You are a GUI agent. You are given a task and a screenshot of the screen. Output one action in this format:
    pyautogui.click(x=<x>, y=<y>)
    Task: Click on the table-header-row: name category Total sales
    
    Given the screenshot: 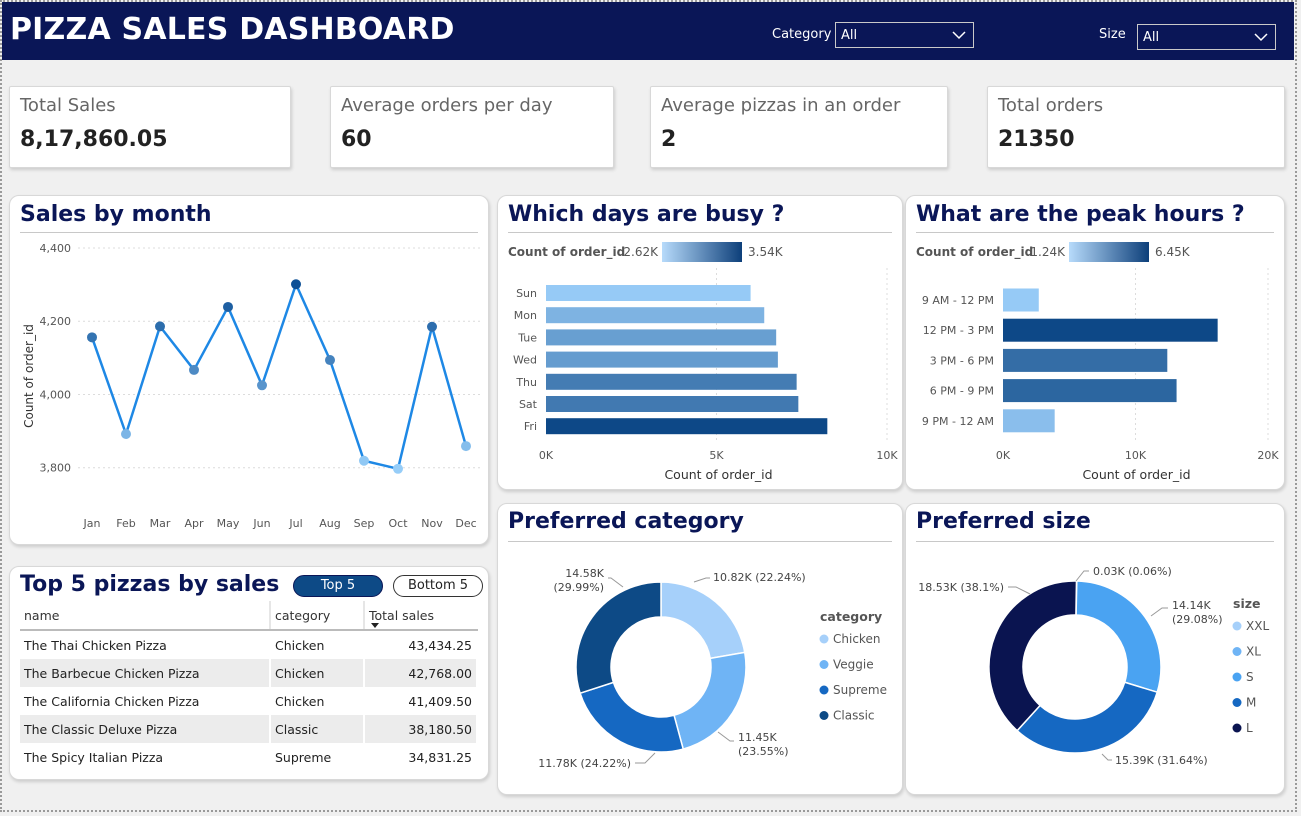 What is the action you would take?
    pyautogui.click(x=248, y=616)
    